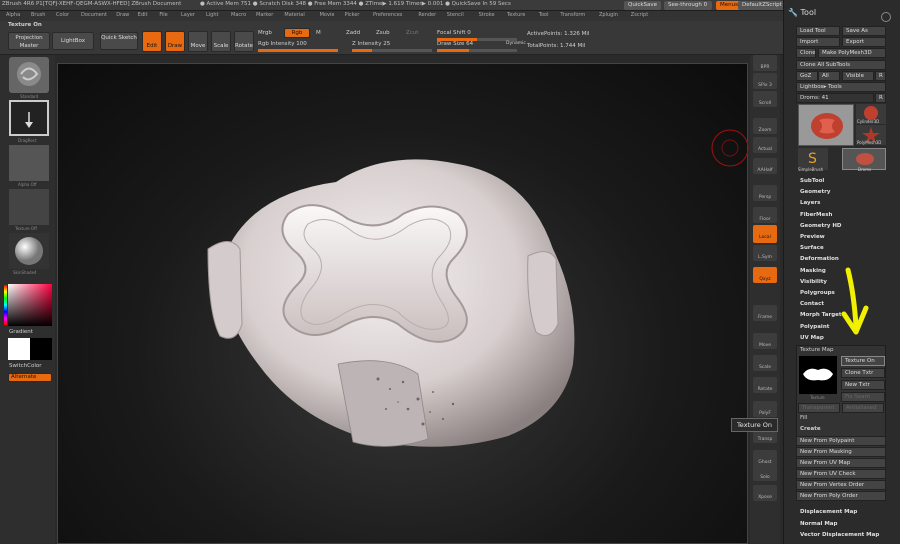  Describe the element at coordinates (880, 76) in the screenshot. I see `goz-r-button: R` at that location.